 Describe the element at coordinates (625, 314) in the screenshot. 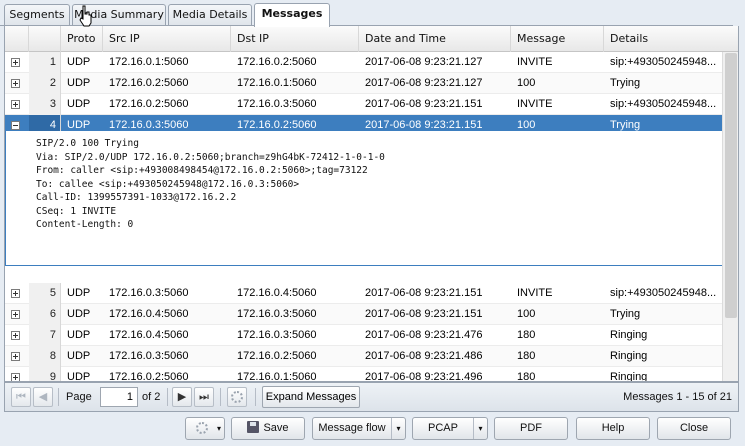

I see `cell-details: Trying` at that location.